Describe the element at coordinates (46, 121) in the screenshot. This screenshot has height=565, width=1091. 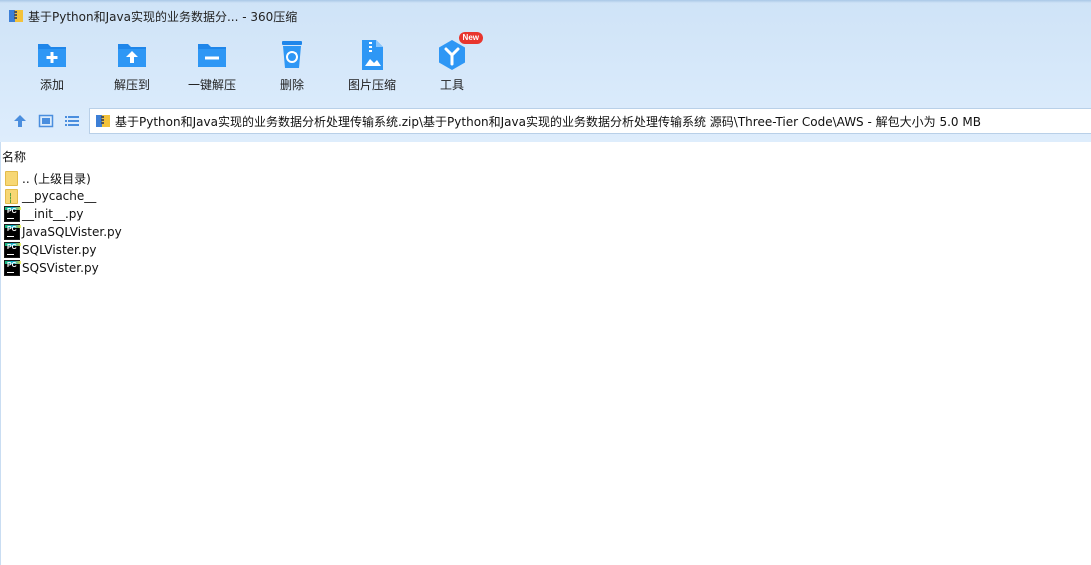
I see `thumbnail-view-icon` at that location.